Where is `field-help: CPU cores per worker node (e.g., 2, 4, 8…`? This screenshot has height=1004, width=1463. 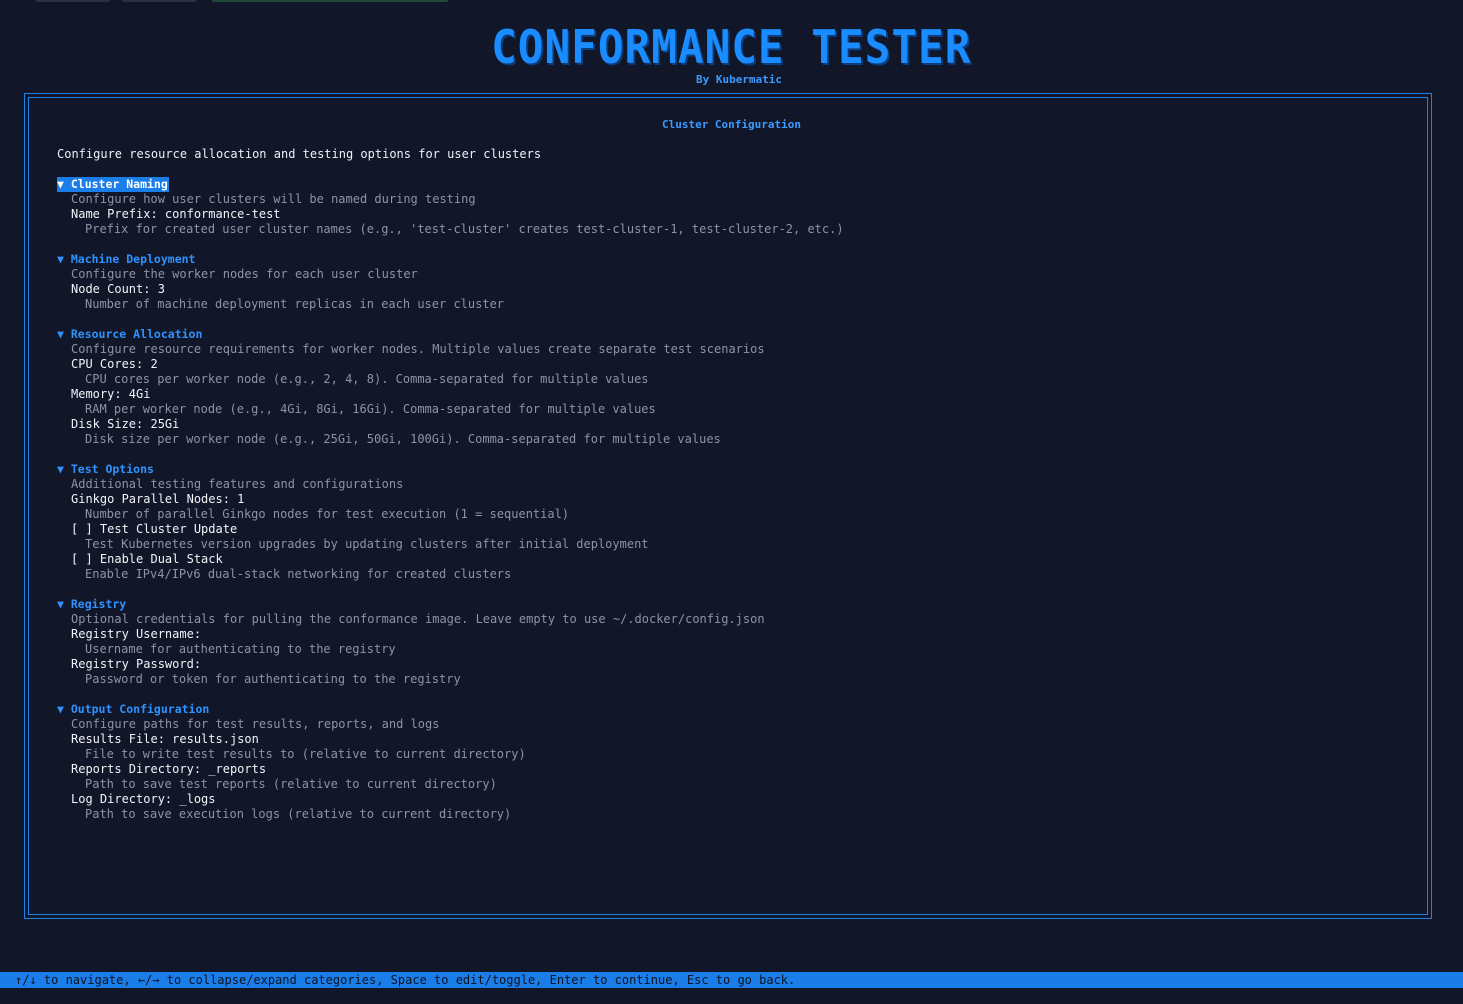
field-help: CPU cores per worker node (e.g., 2, 4, 8… is located at coordinates (367, 379).